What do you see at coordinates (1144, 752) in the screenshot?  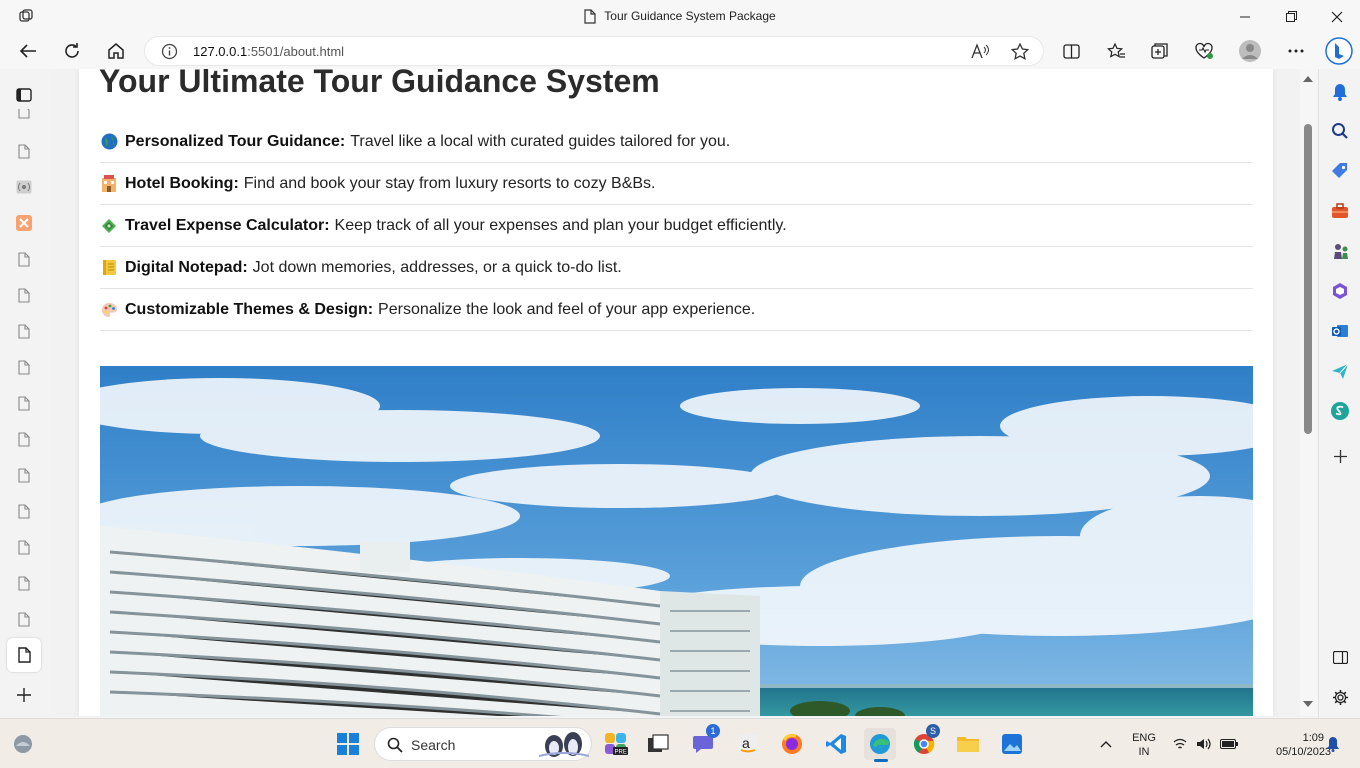 I see `region-code: IN` at bounding box center [1144, 752].